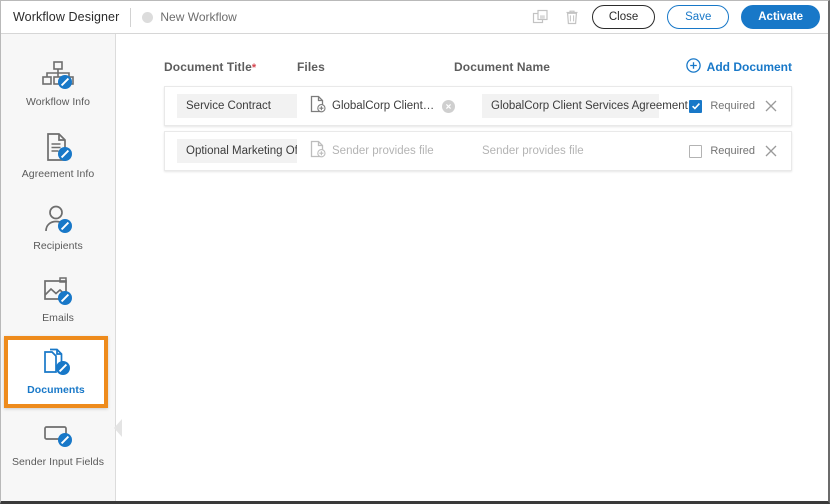  I want to click on sitemap-edit-icon, so click(58, 76).